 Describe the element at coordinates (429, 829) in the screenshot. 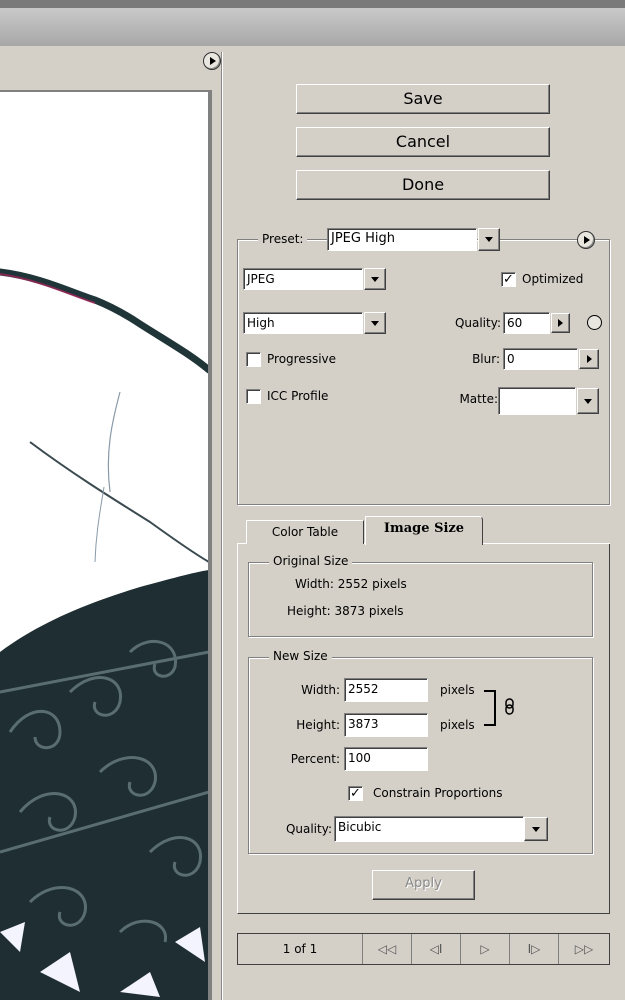

I see `resample-quality-select: Bicubic` at that location.